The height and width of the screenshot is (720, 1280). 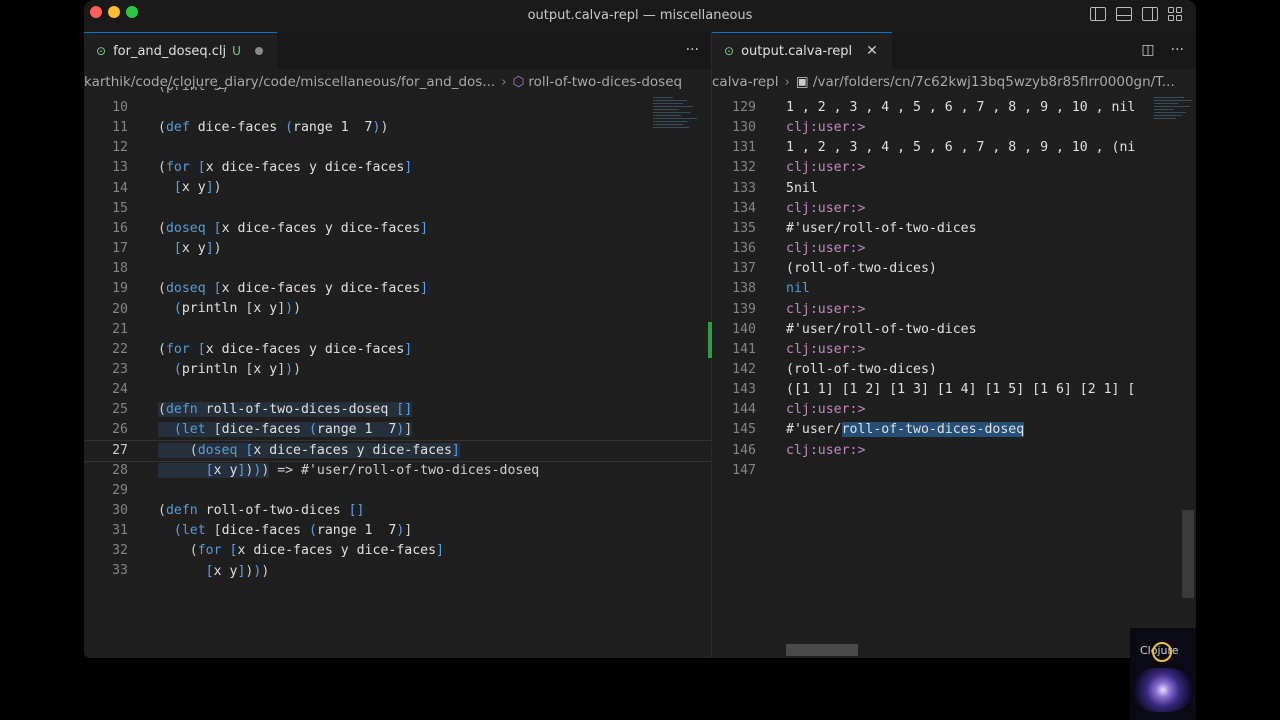 I want to click on repl-line: 144 clj:user:>, so click(x=954, y=410).